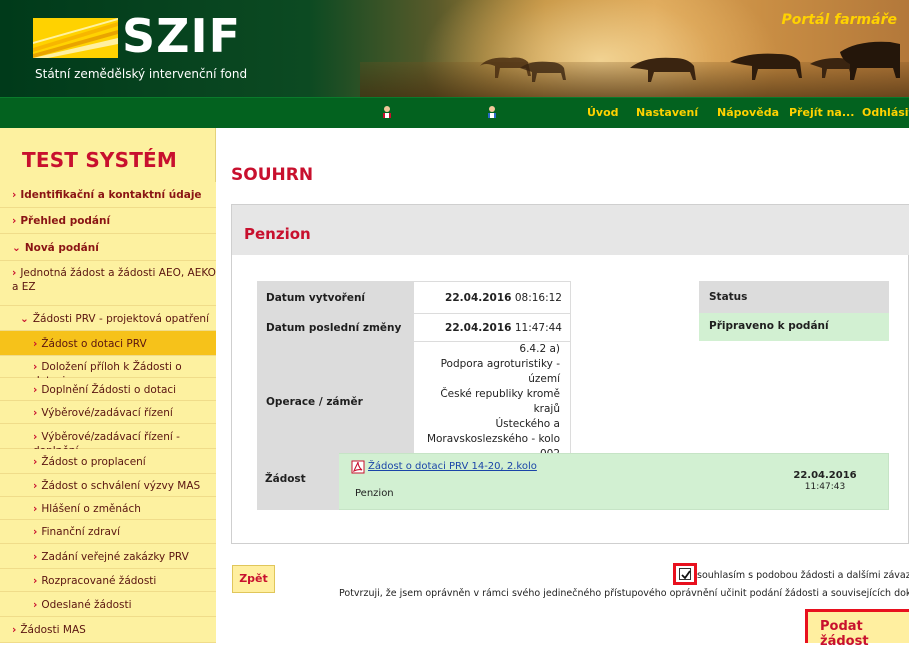 The width and height of the screenshot is (909, 649). Describe the element at coordinates (570, 230) in the screenshot. I see `card-header: Penzion` at that location.